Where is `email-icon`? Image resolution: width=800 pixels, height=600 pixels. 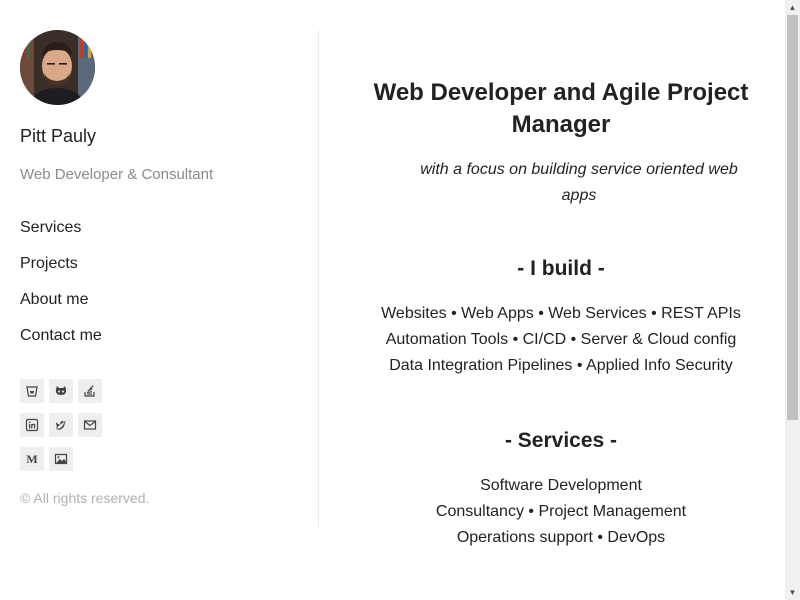 email-icon is located at coordinates (90, 425).